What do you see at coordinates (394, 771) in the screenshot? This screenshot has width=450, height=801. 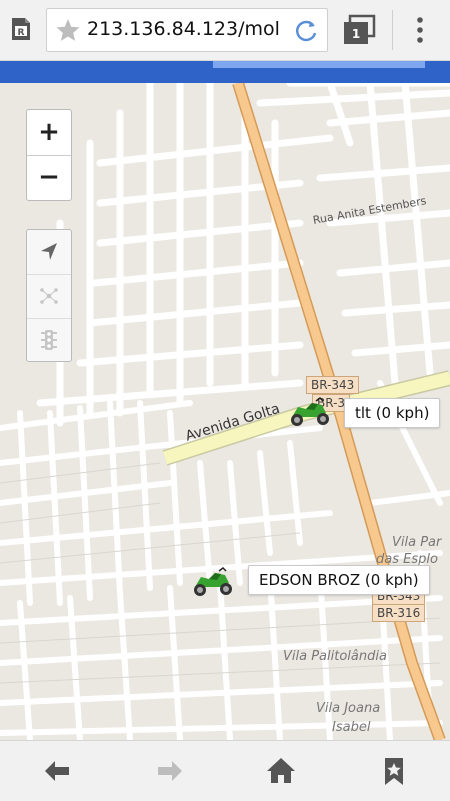 I see `bookmarks-icon` at bounding box center [394, 771].